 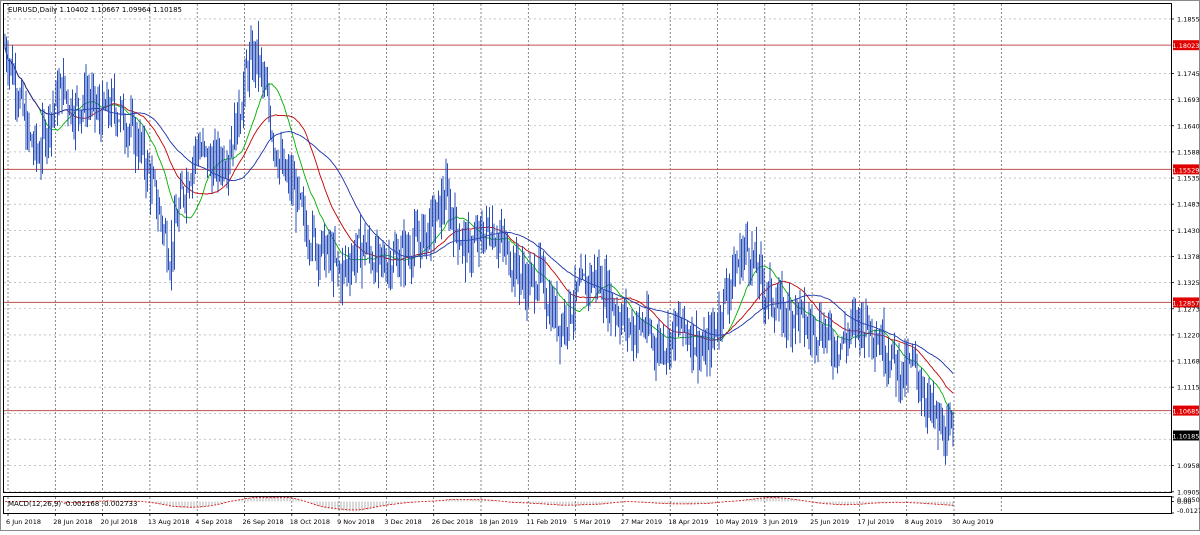 What do you see at coordinates (213, 522) in the screenshot?
I see `time-tick-label: 4 Sep 2018` at bounding box center [213, 522].